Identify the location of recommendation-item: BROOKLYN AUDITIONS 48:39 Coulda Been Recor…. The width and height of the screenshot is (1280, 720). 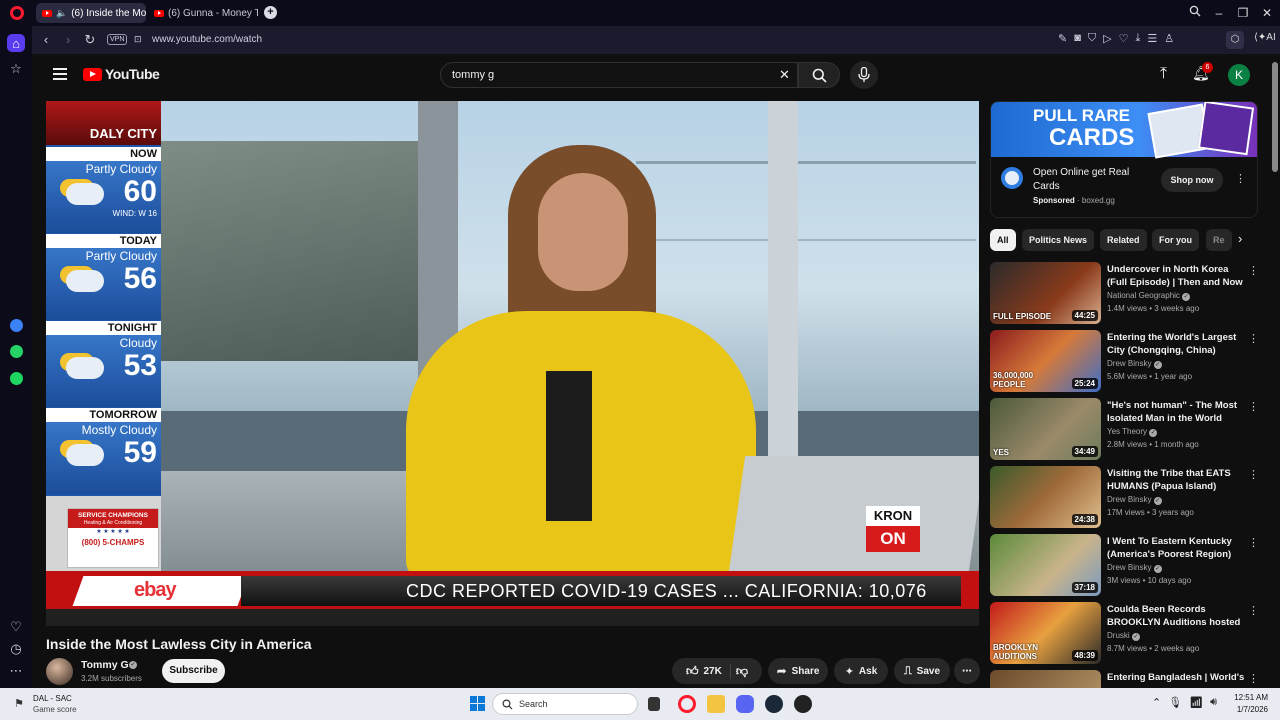
(1125, 634).